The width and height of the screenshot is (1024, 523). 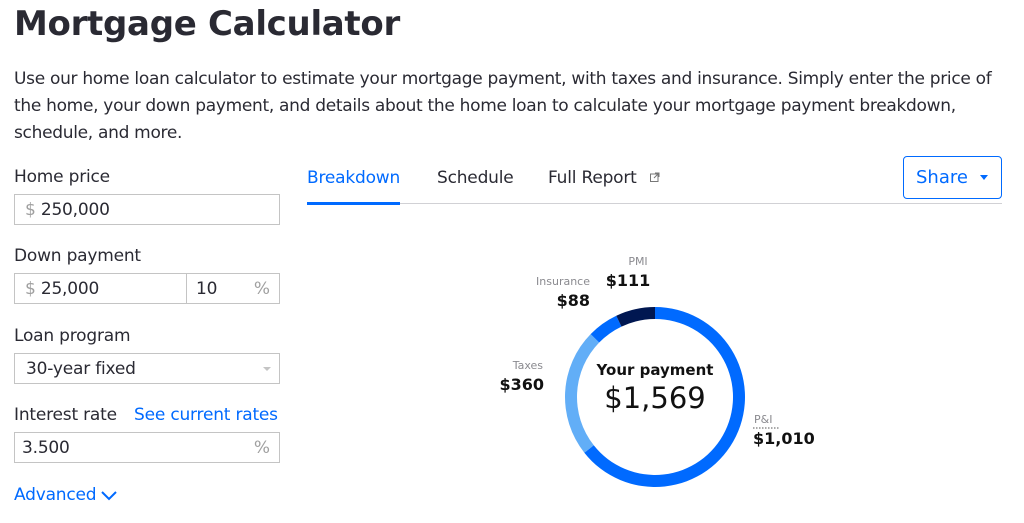 What do you see at coordinates (628, 280) in the screenshot?
I see `pmi-value: $111` at bounding box center [628, 280].